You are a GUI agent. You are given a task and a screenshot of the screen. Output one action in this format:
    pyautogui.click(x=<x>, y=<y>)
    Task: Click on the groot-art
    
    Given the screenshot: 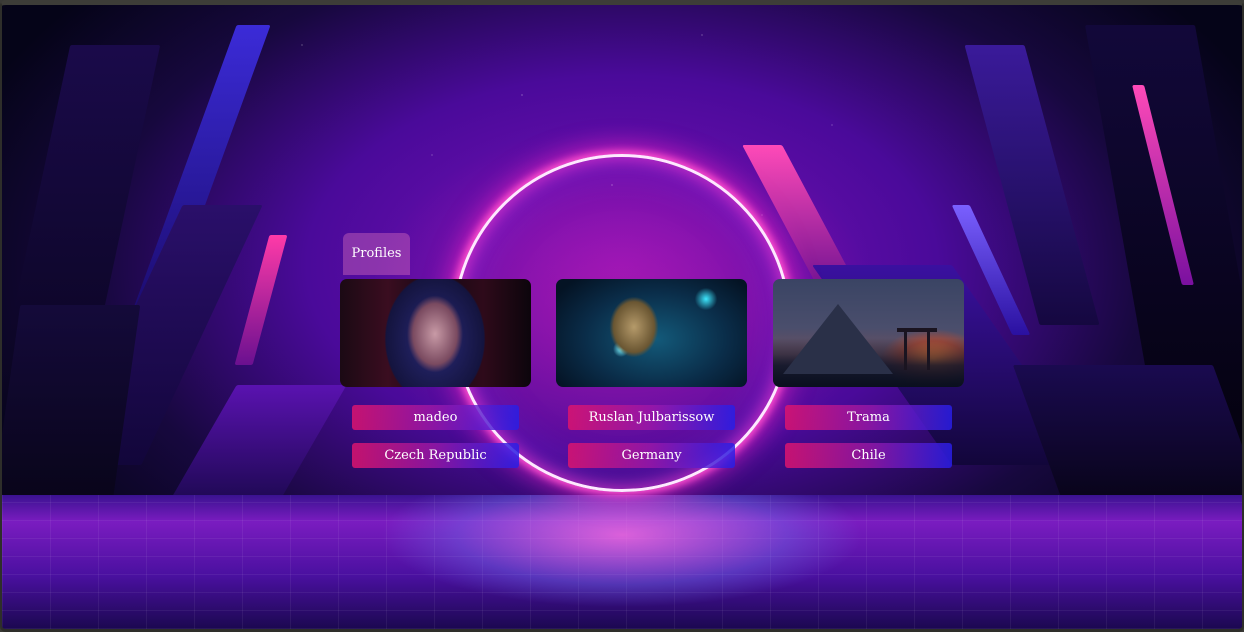 What is the action you would take?
    pyautogui.click(x=651, y=333)
    